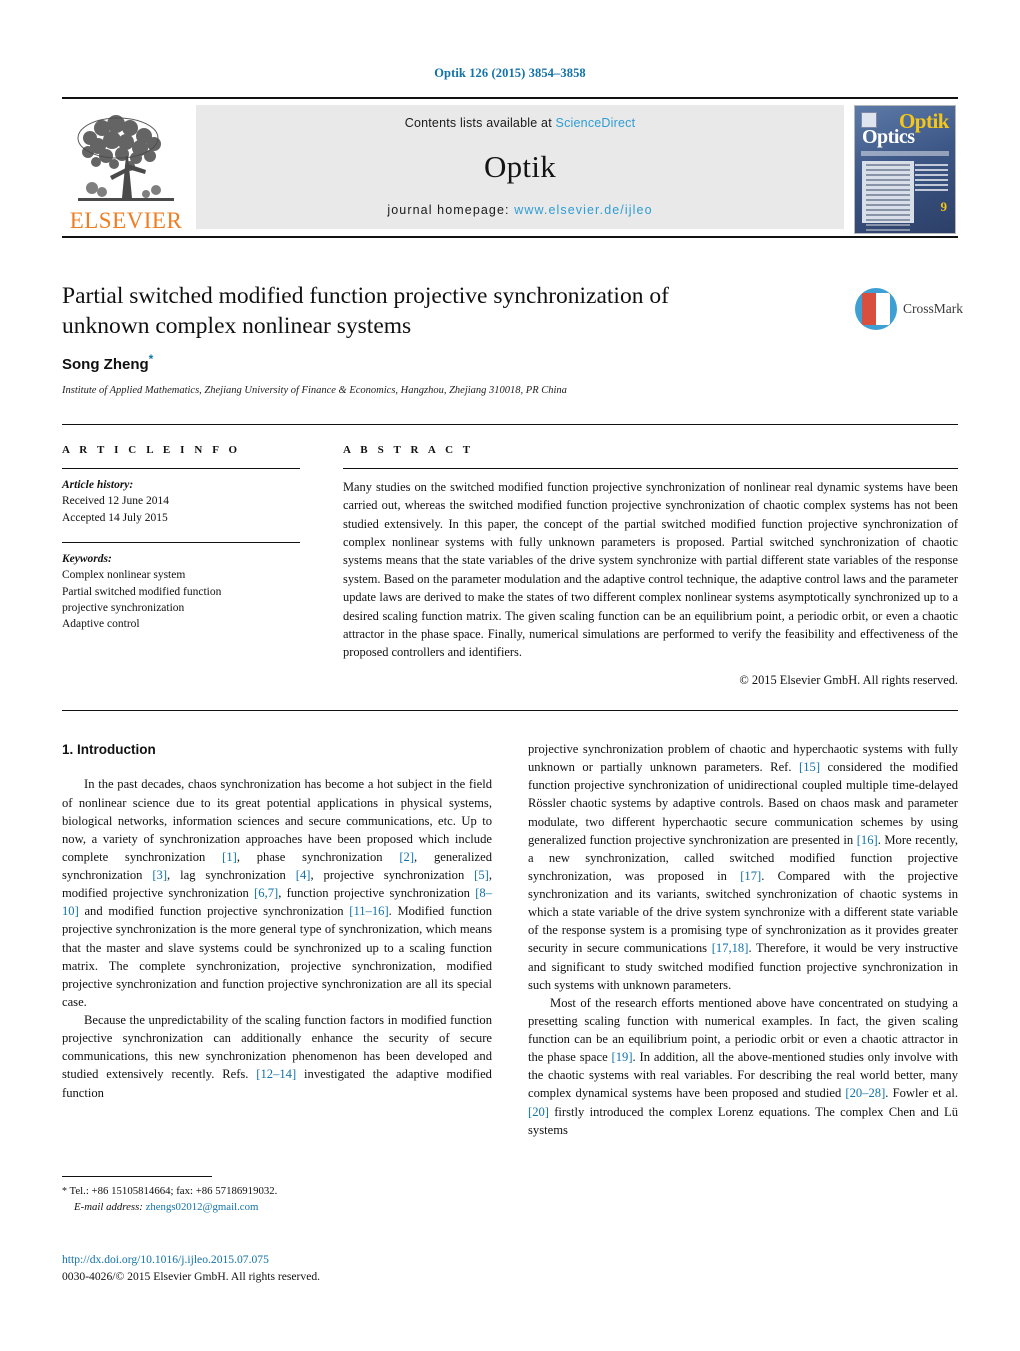 This screenshot has height=1351, width=1020. I want to click on cover-issue-number: 9, so click(944, 206).